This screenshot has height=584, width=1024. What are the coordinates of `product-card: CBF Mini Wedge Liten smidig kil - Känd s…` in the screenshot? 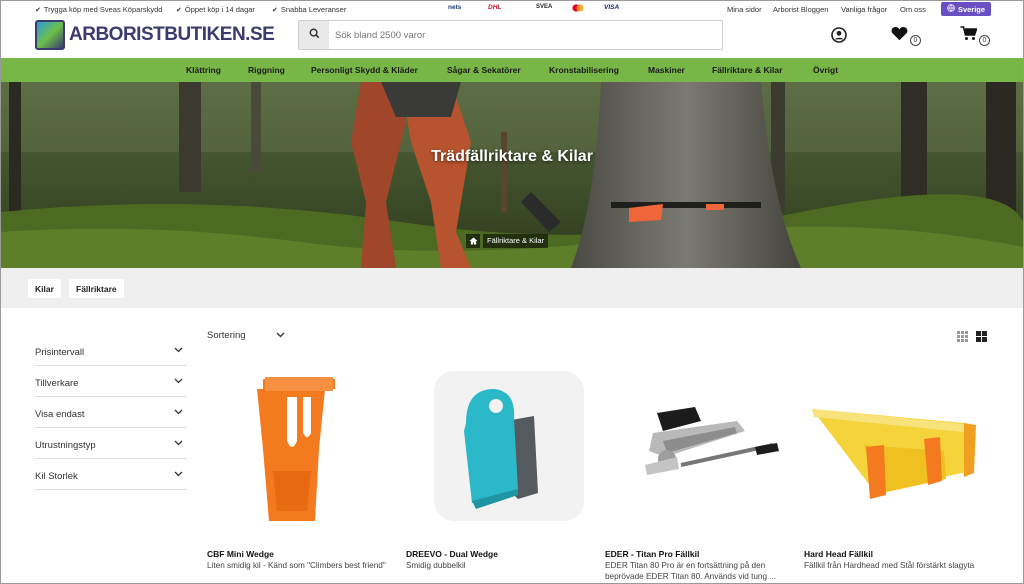 It's located at (299, 472).